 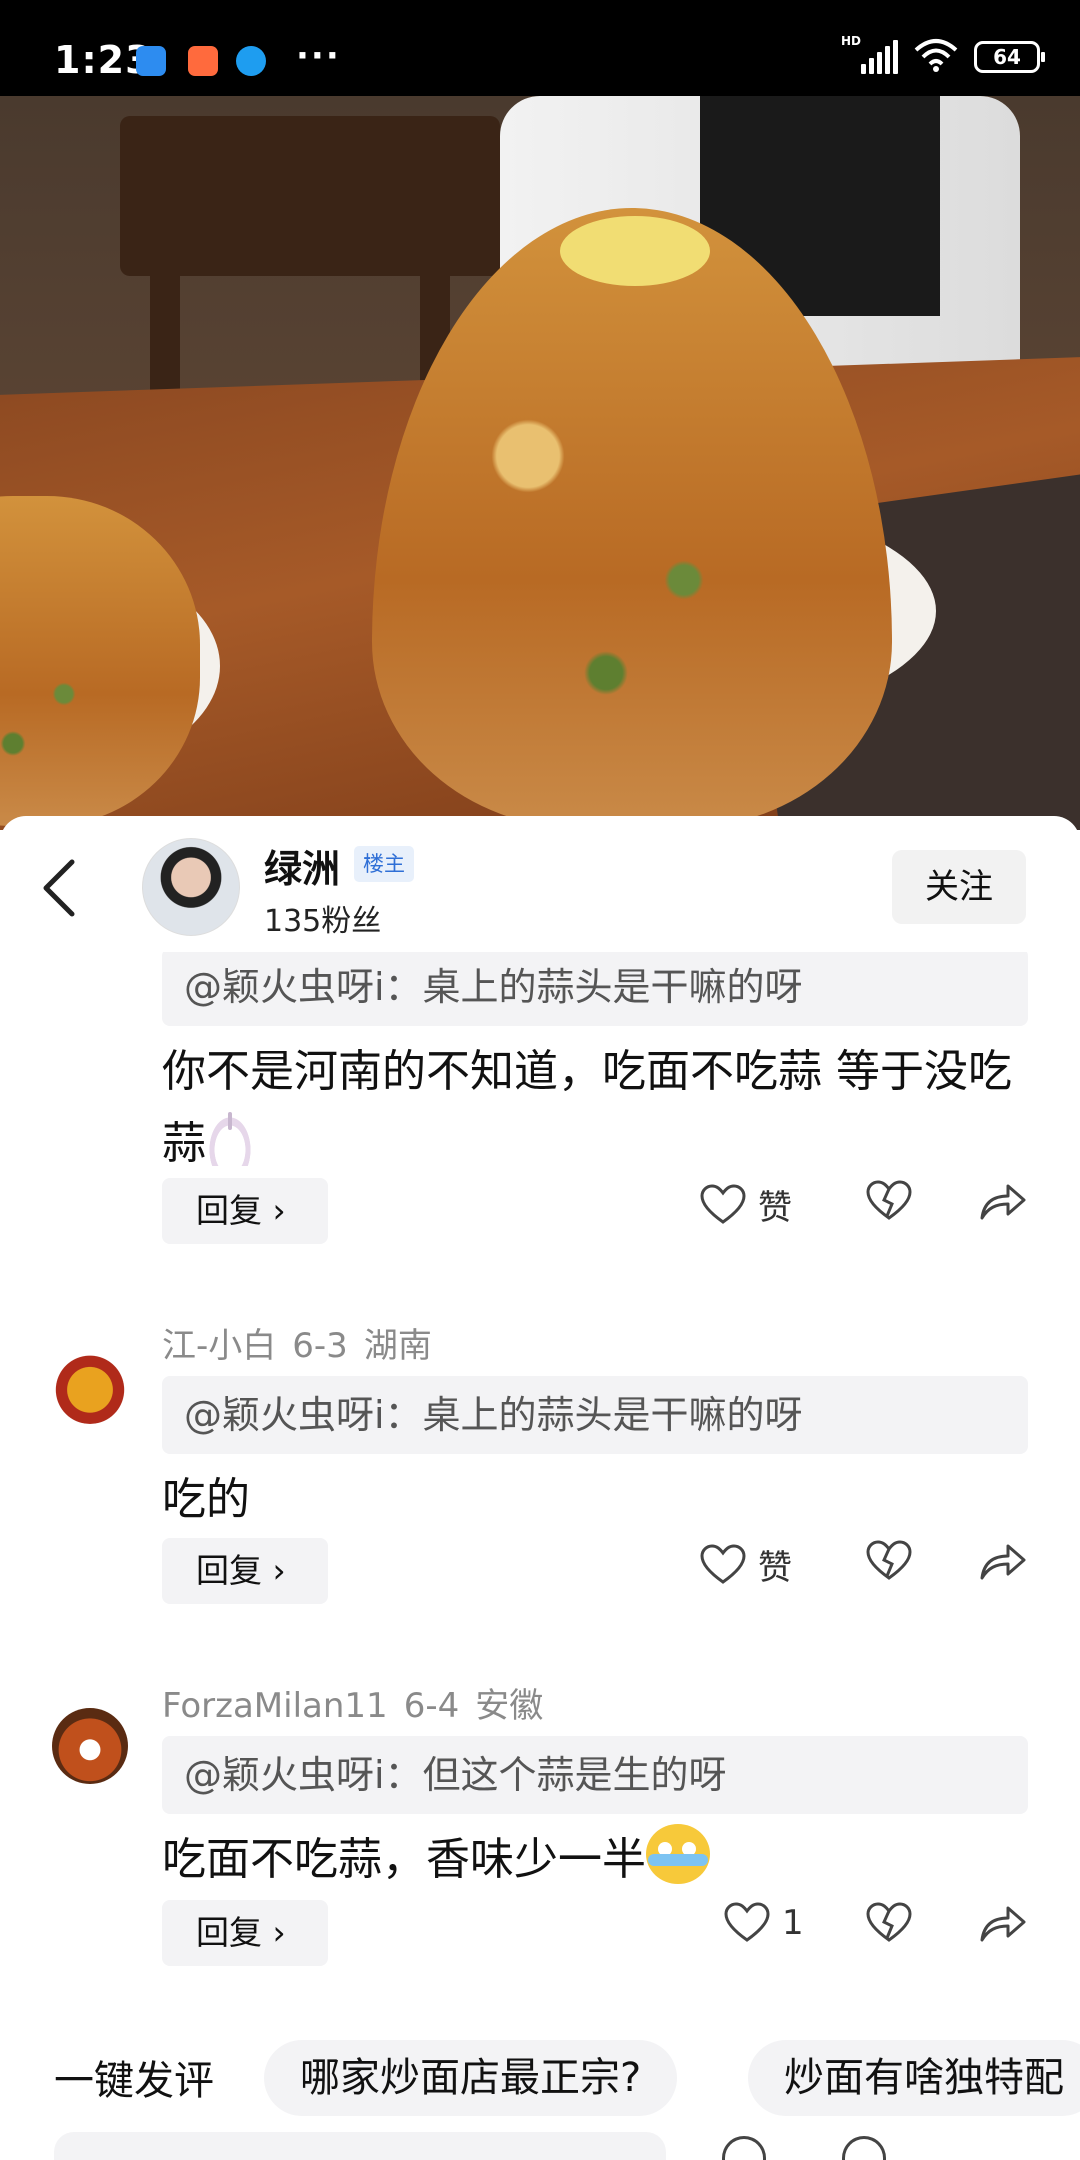 What do you see at coordinates (851, 41) in the screenshot?
I see `network-label: HD` at bounding box center [851, 41].